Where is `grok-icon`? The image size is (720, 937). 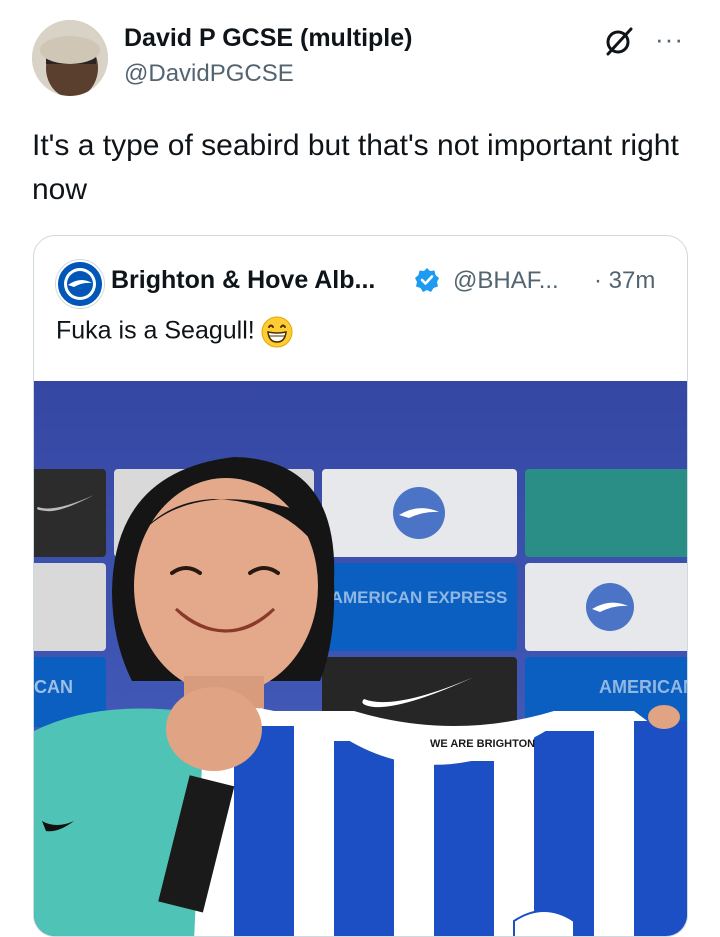
grok-icon is located at coordinates (619, 41).